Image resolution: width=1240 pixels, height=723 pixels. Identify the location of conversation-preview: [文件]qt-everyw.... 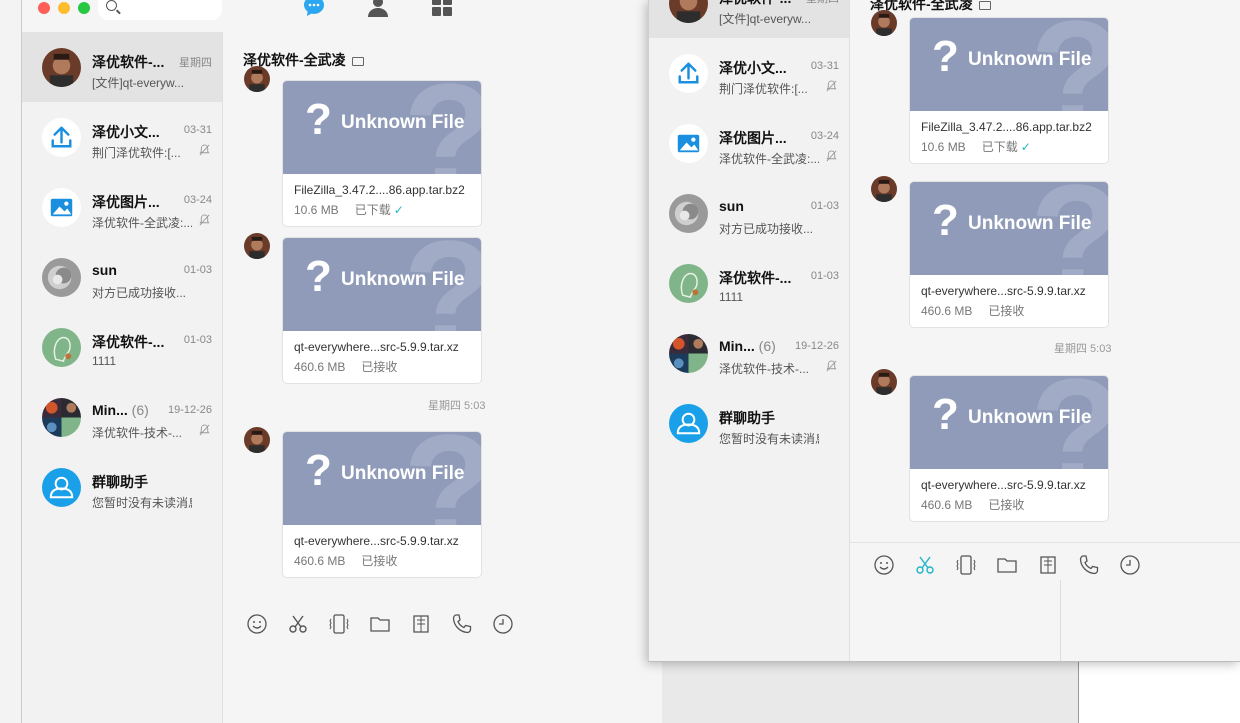
(138, 83).